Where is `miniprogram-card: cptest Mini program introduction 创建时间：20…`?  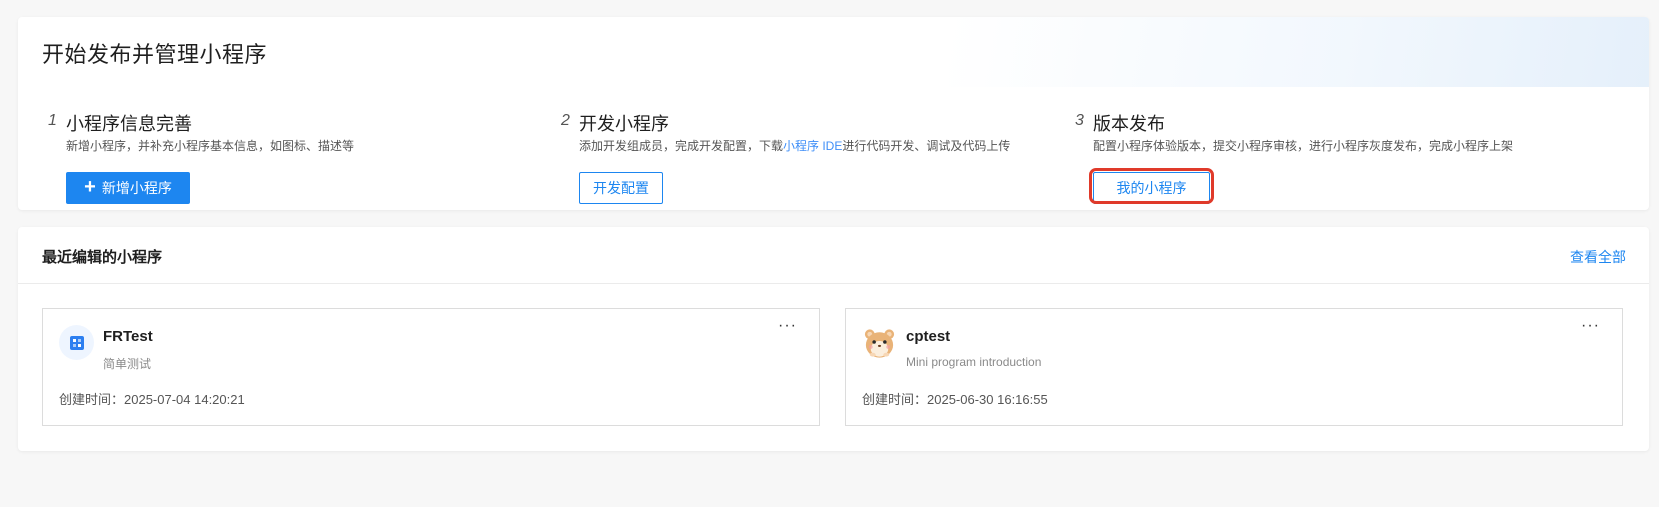 miniprogram-card: cptest Mini program introduction 创建时间：20… is located at coordinates (1234, 367).